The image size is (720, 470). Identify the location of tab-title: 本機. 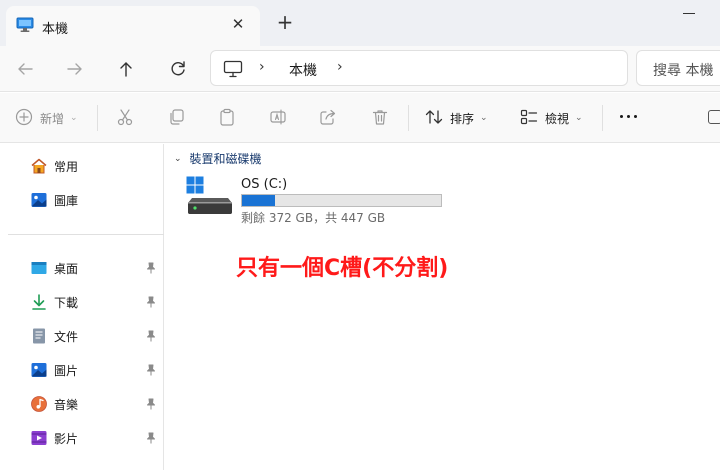
(55, 29).